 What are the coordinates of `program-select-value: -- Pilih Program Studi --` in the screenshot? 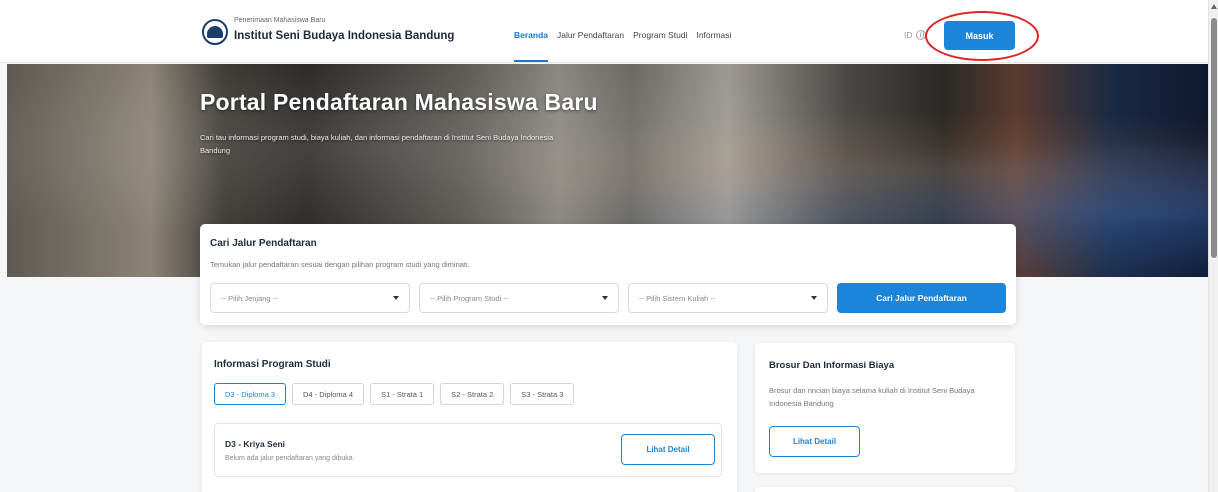 It's located at (469, 298).